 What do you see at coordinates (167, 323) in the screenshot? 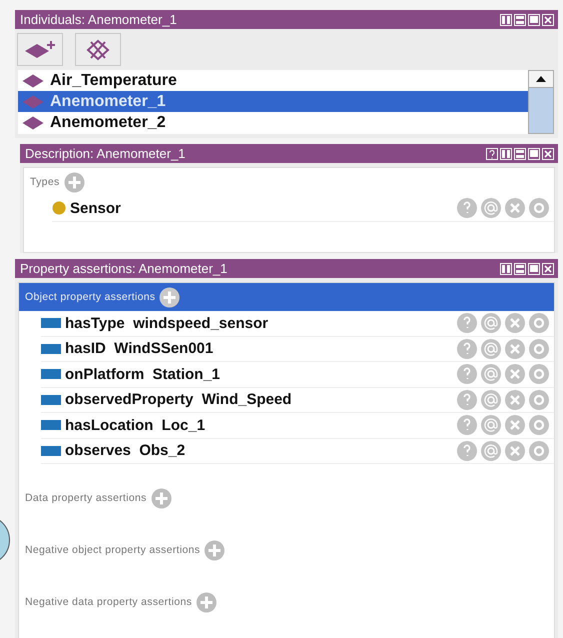
I see `assertion-text: hasType windspeed_sensor` at bounding box center [167, 323].